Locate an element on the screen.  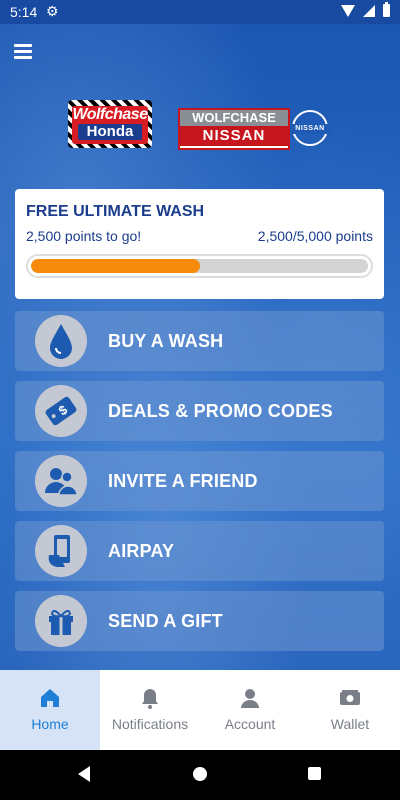
nav-notifications-label: Notifications is located at coordinates (150, 724).